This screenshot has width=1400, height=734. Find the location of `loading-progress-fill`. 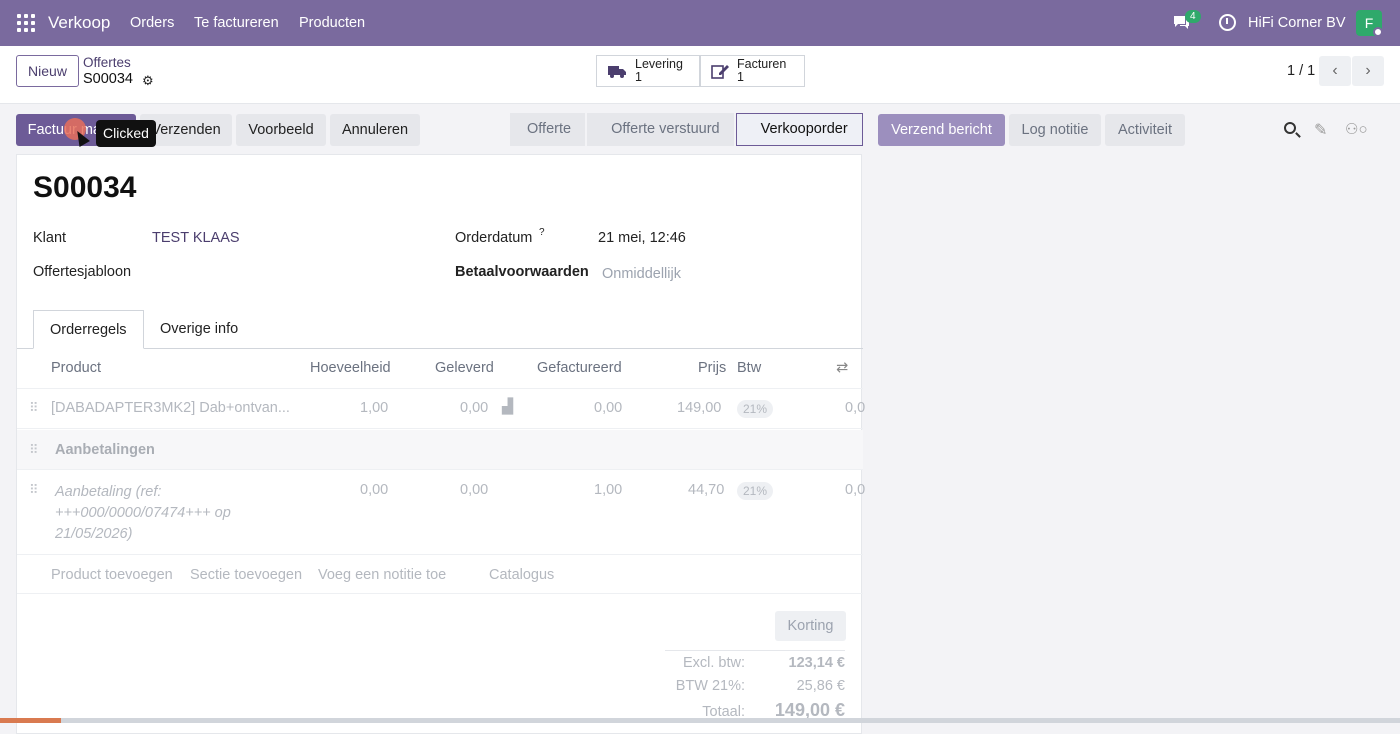

loading-progress-fill is located at coordinates (30, 720).